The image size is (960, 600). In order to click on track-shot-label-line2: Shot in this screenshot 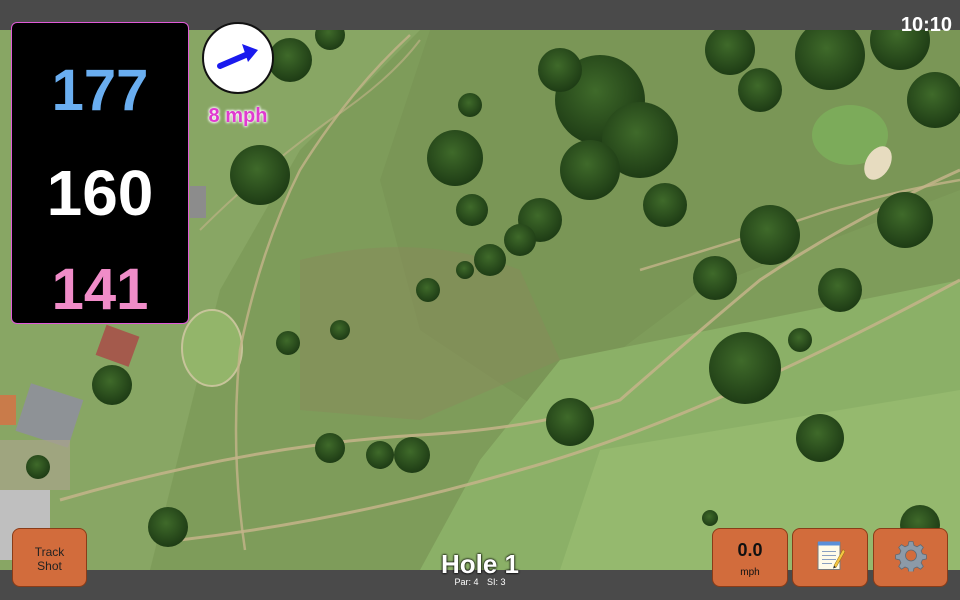, I will do `click(49, 566)`.